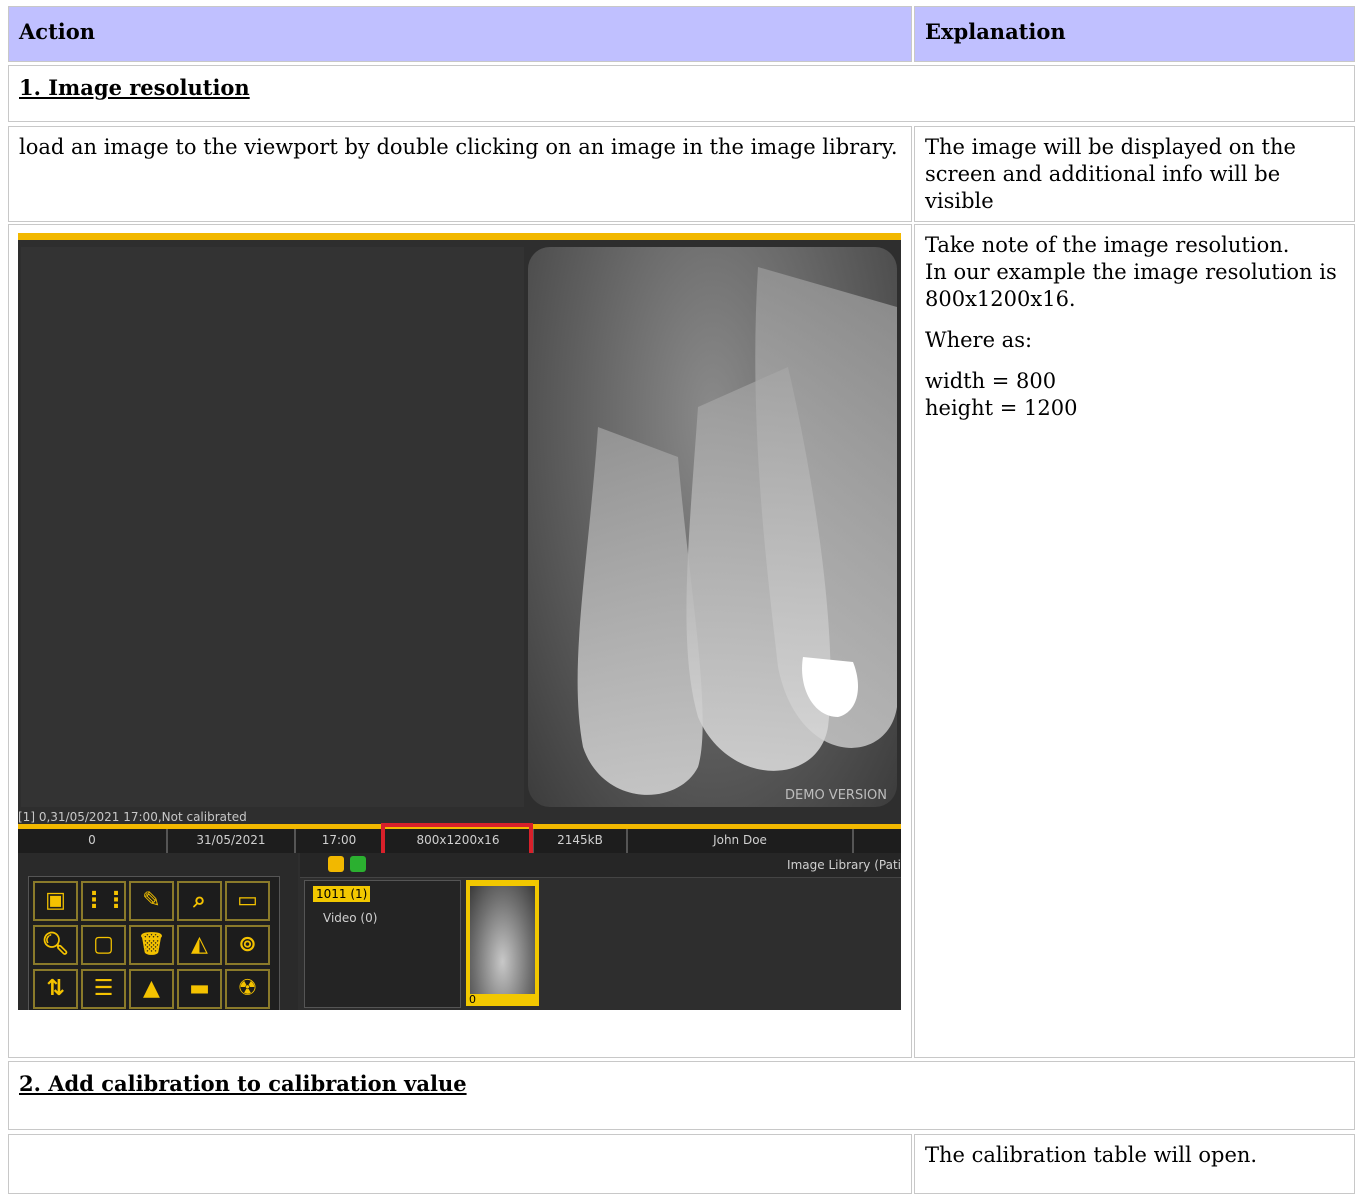 This screenshot has height=1194, width=1359. I want to click on library-tree: 1011 (1) Video (0), so click(382, 944).